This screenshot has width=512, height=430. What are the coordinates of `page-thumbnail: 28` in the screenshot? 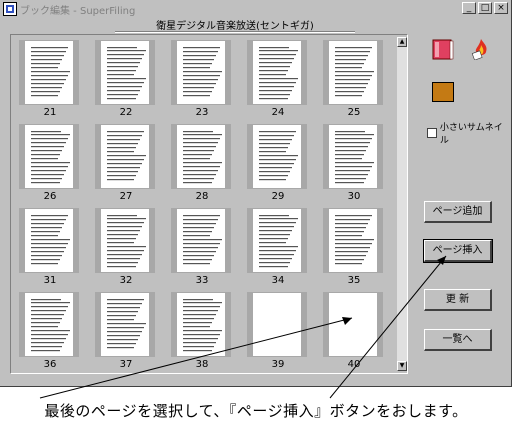 It's located at (202, 163).